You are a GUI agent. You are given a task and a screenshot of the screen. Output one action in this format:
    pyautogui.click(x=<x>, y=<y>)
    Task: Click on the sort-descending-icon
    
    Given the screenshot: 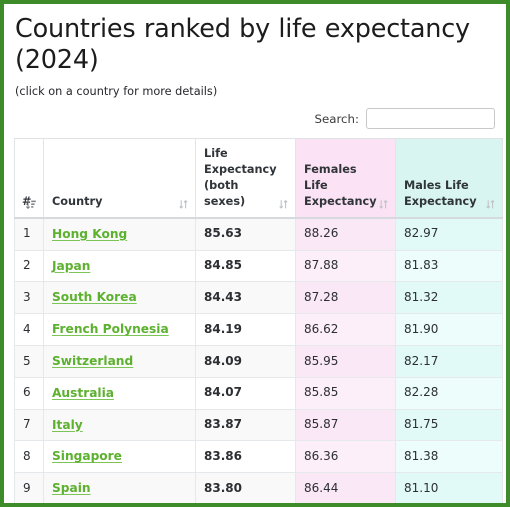 What is the action you would take?
    pyautogui.click(x=31, y=204)
    